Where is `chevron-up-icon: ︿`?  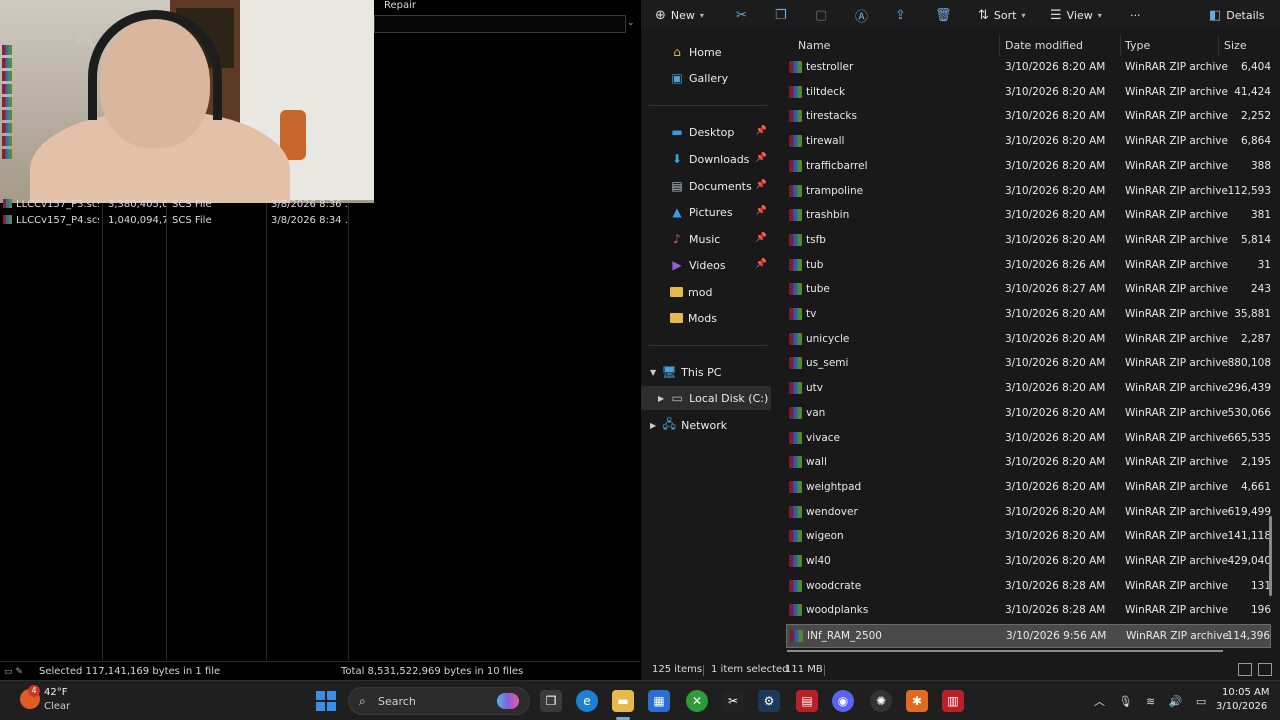
chevron-up-icon: ︿ is located at coordinates (1099, 701).